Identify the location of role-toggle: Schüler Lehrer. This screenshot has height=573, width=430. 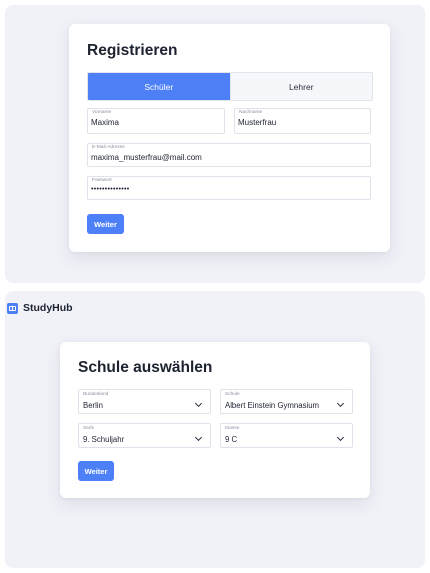
(230, 86).